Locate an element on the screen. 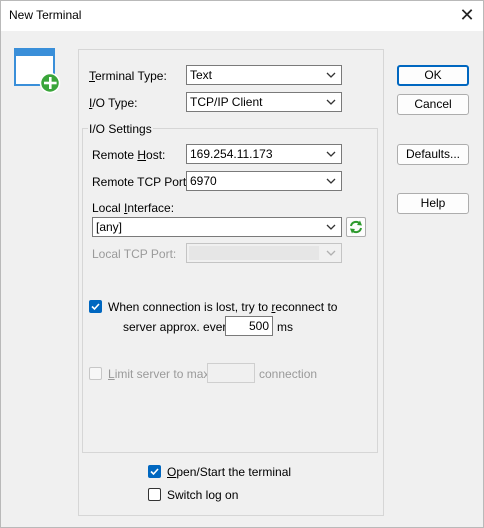 This screenshot has width=484, height=528. ok-button: OK is located at coordinates (433, 75).